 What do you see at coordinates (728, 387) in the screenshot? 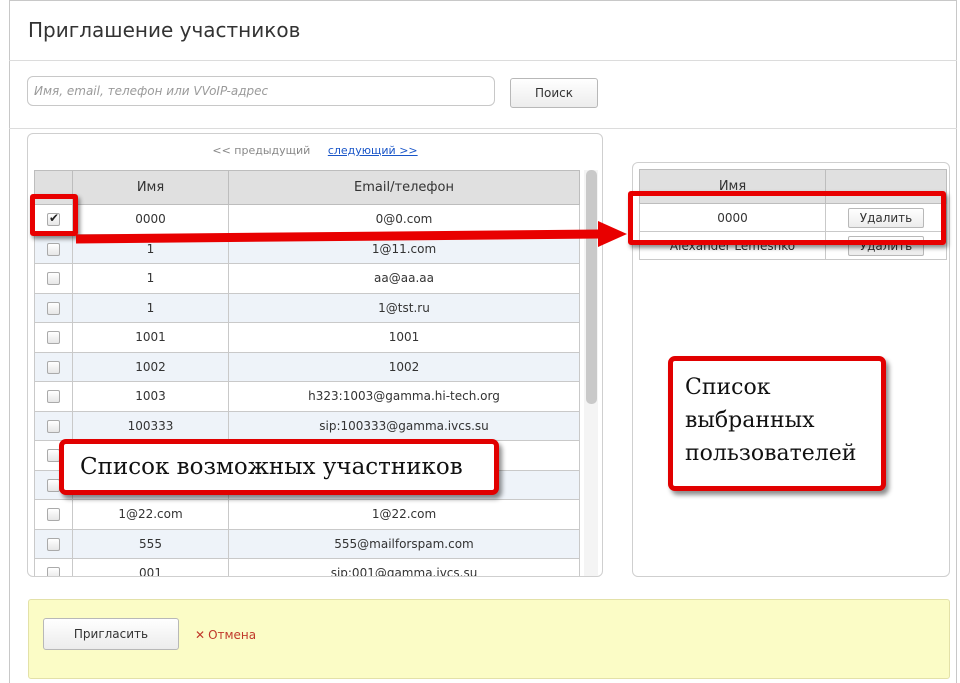
I see `callout-line: Список` at bounding box center [728, 387].